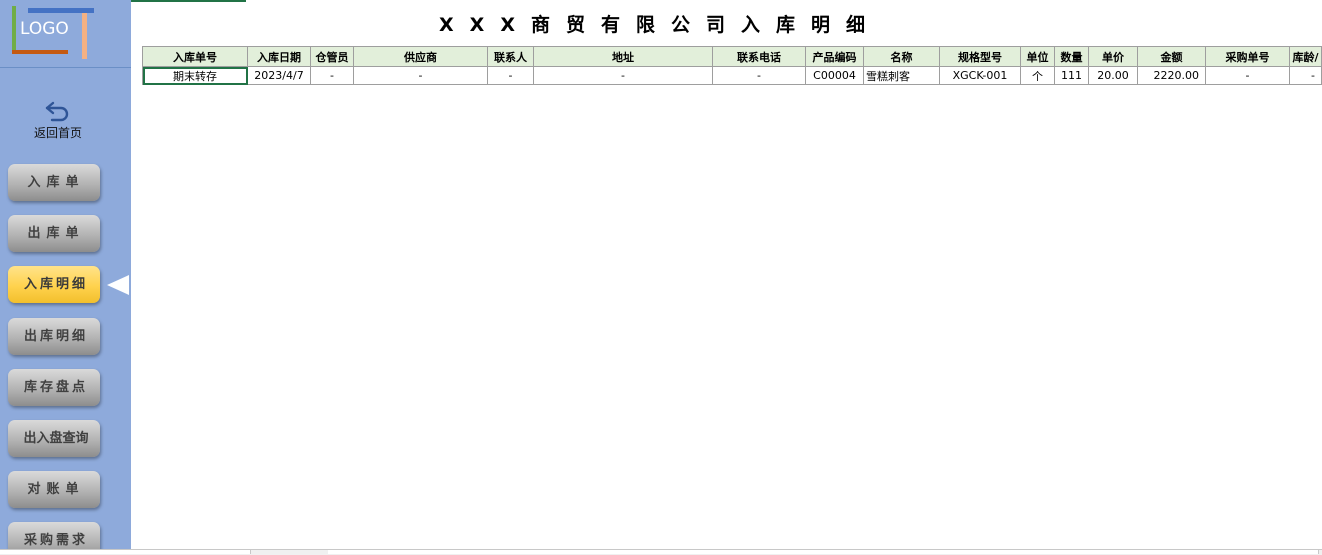 The image size is (1322, 555). What do you see at coordinates (118, 285) in the screenshot?
I see `active-nav-pointer` at bounding box center [118, 285].